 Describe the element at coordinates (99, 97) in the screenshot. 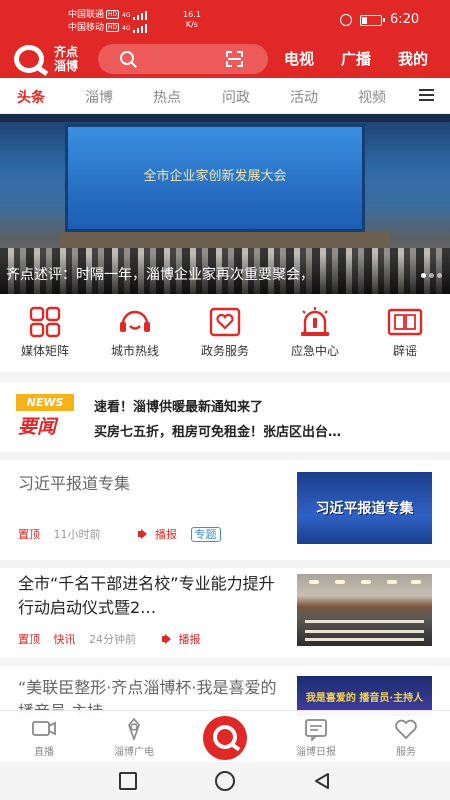

I see `tab-zibo: 淄博` at that location.